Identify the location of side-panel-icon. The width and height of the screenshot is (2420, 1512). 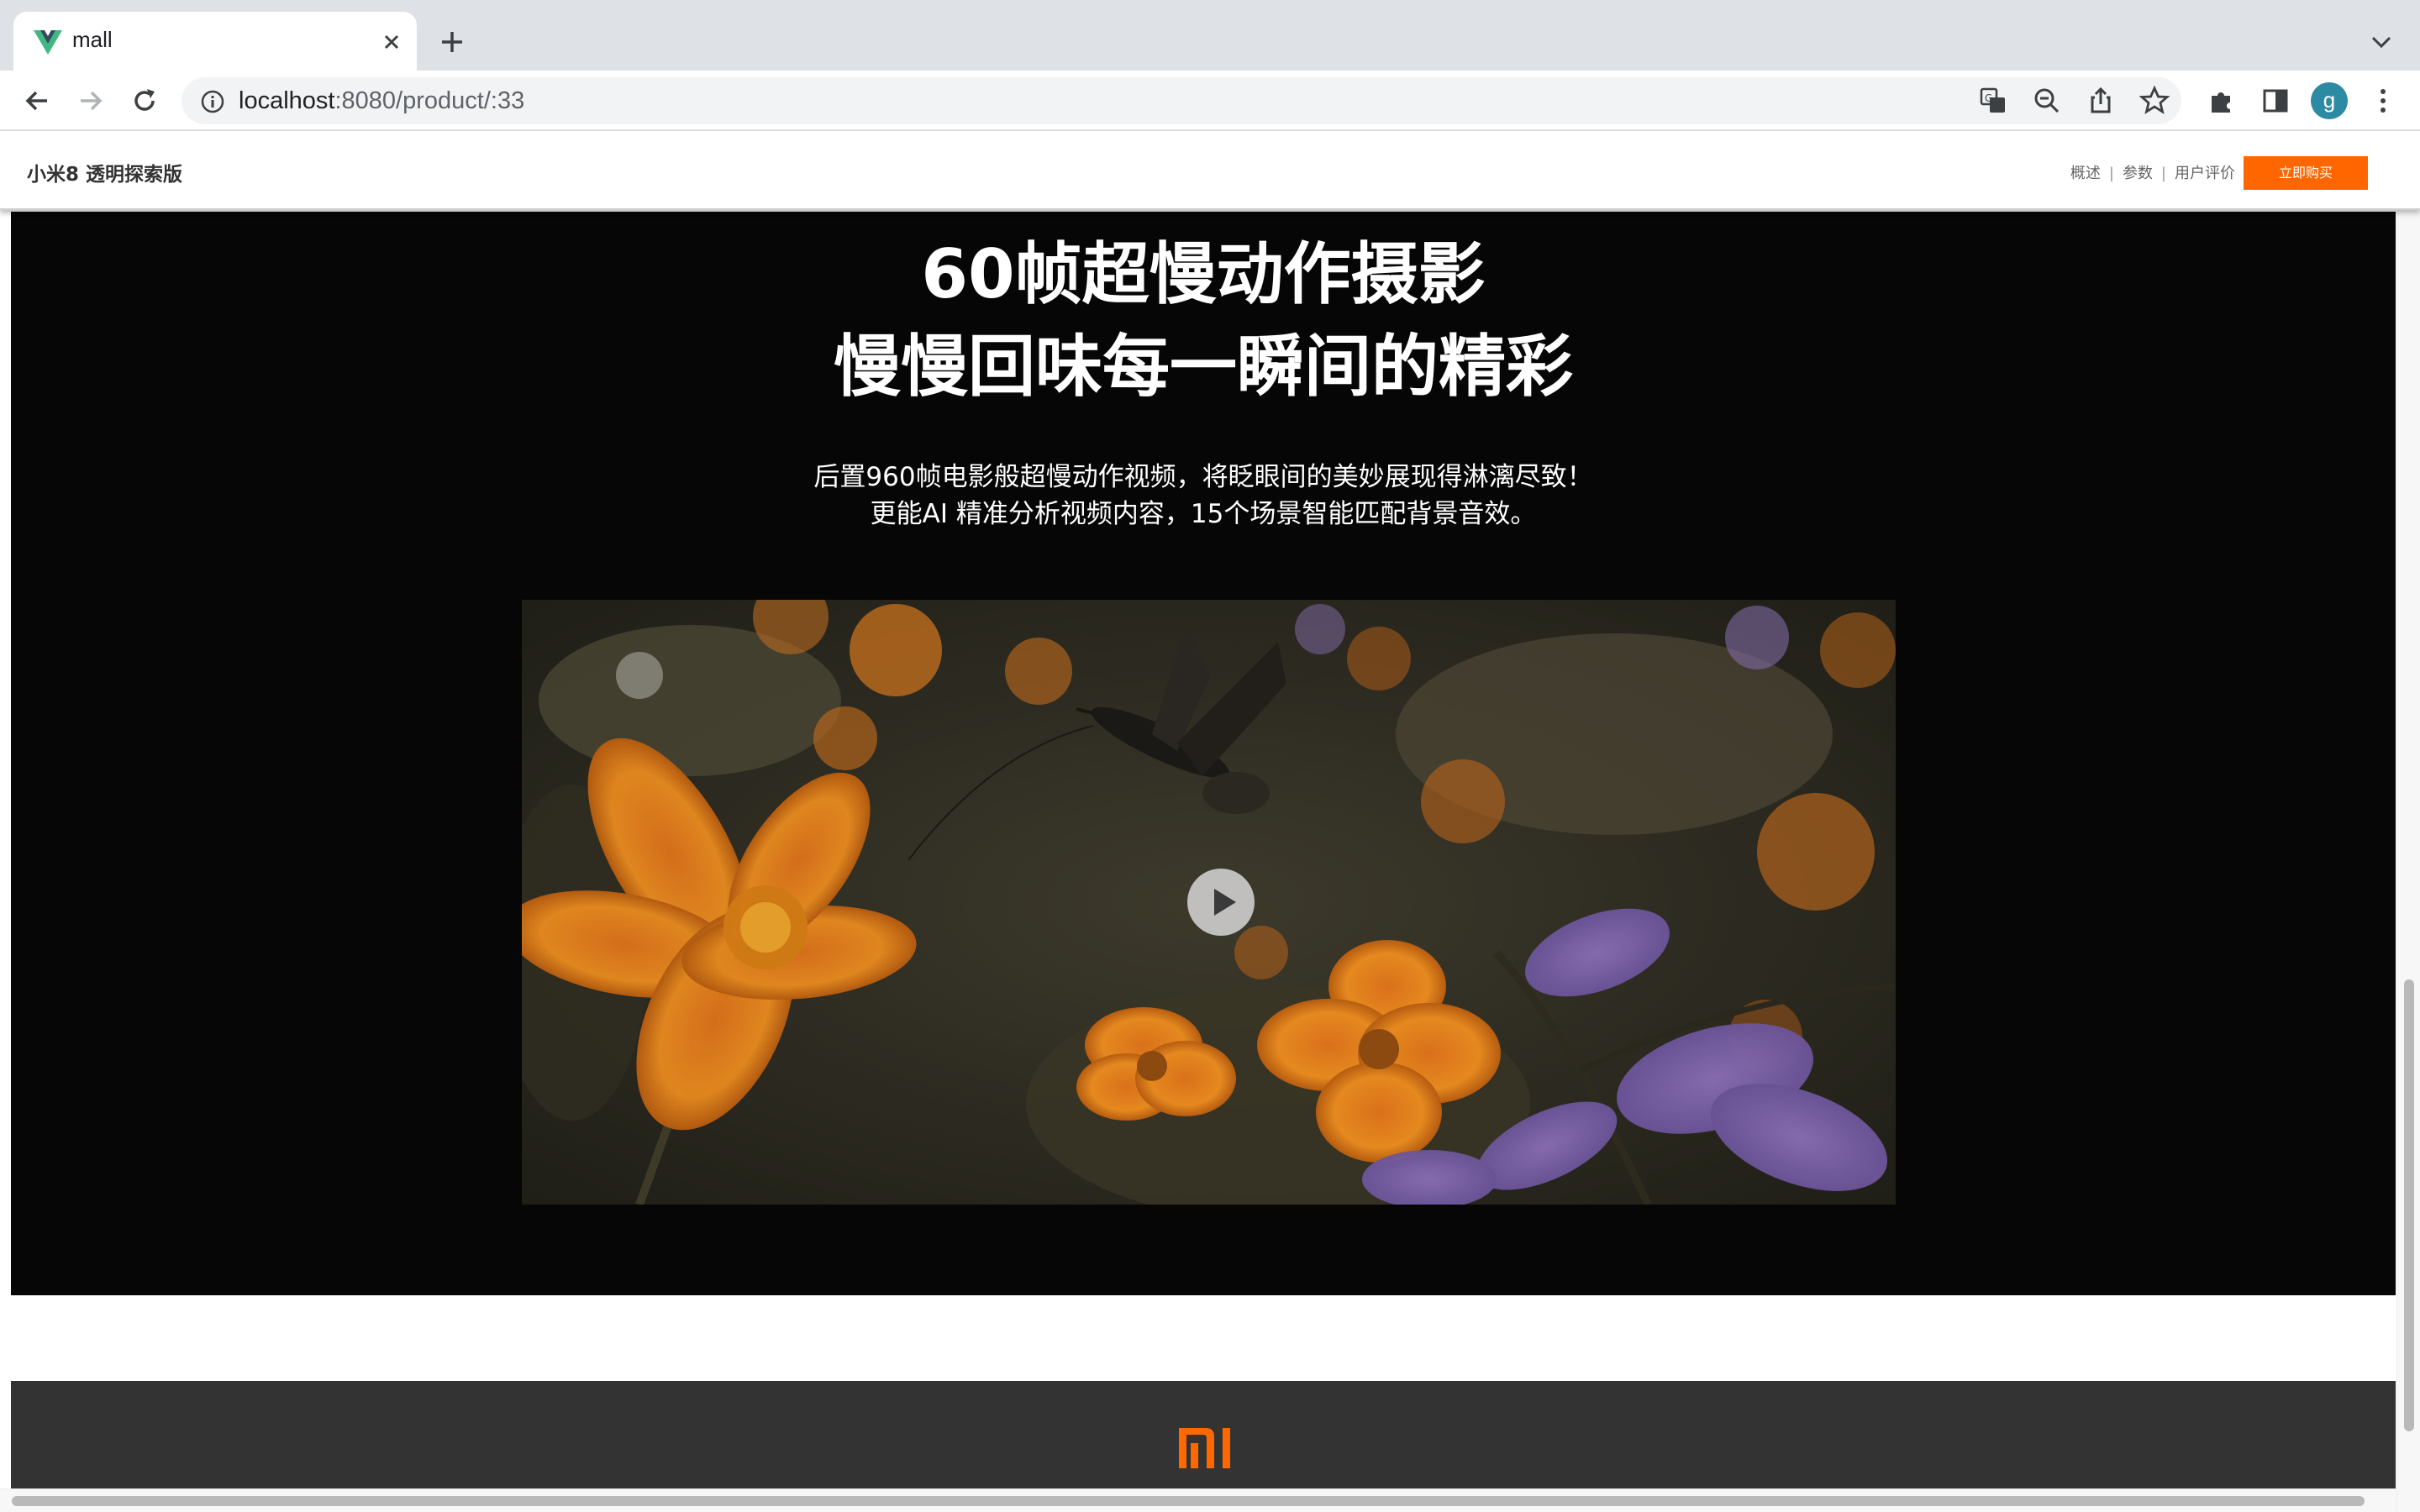
(2275, 101).